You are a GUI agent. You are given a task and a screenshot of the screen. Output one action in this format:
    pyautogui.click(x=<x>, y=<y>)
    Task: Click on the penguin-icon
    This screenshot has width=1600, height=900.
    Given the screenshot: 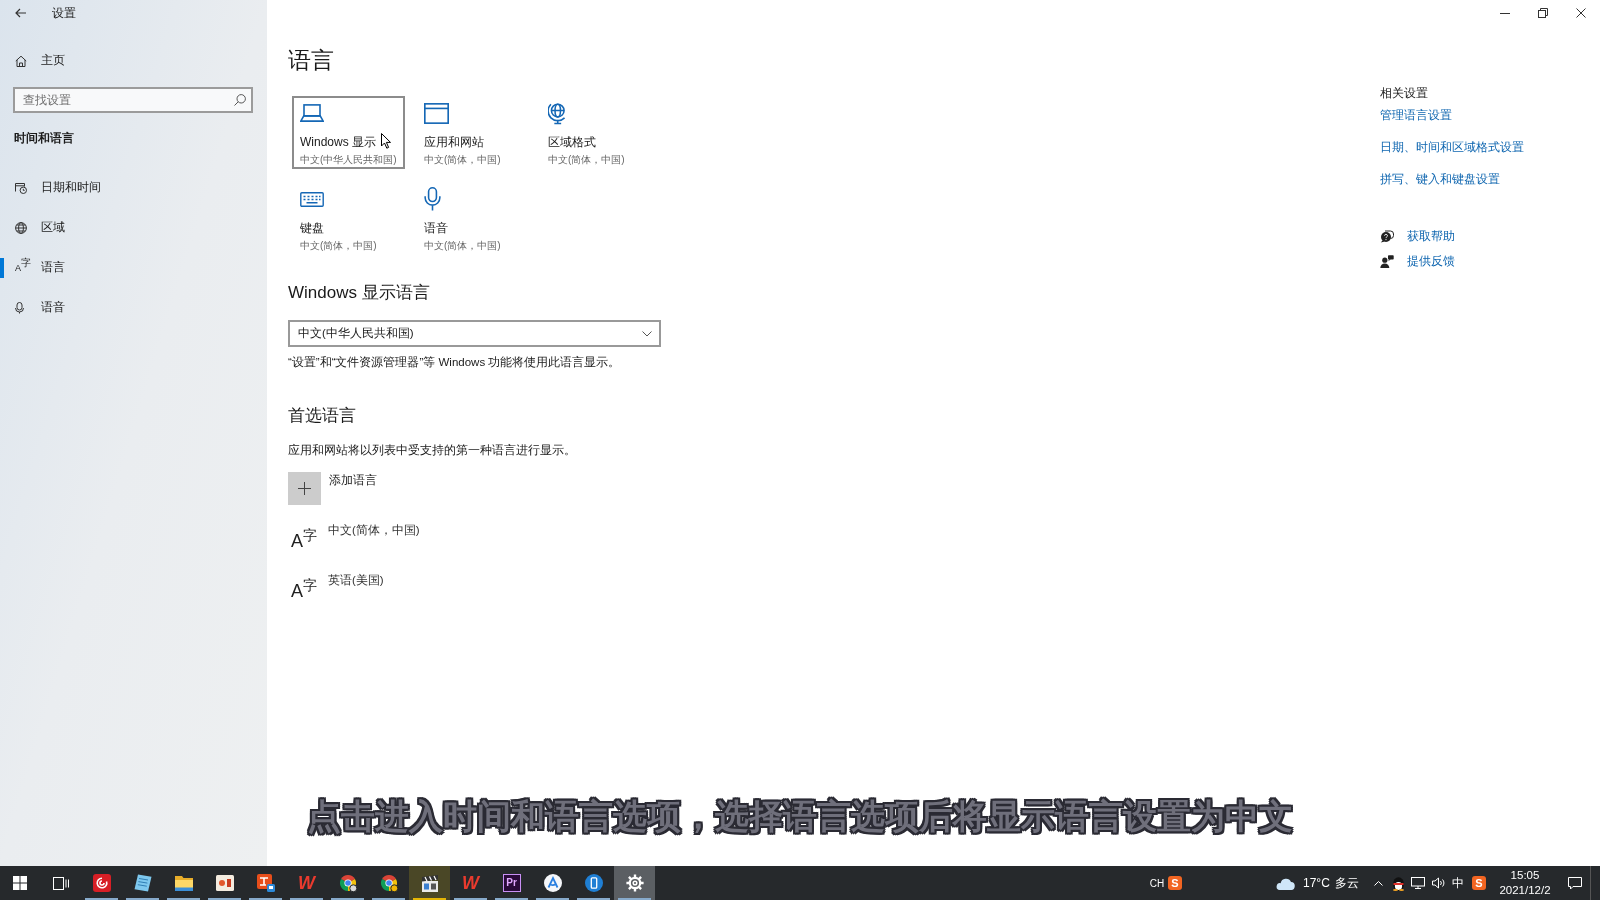 What is the action you would take?
    pyautogui.click(x=1398, y=883)
    